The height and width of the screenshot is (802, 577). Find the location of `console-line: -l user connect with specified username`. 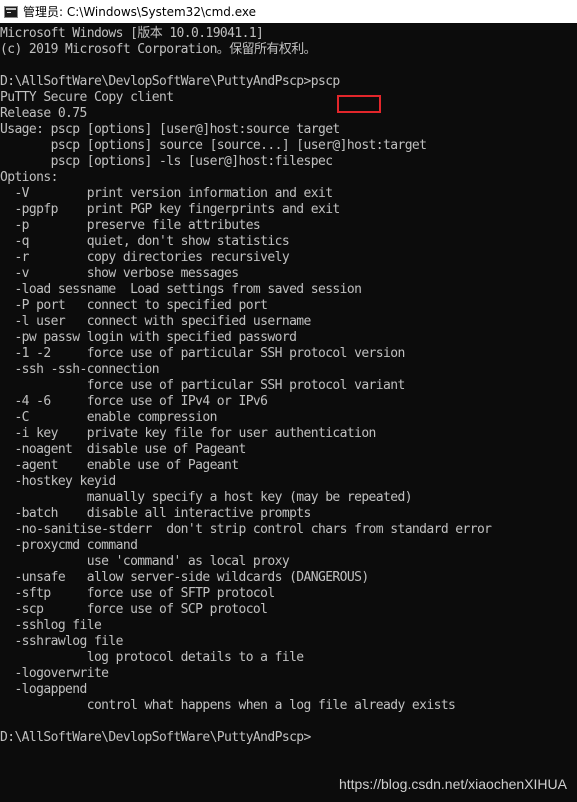

console-line: -l user connect with specified username is located at coordinates (155, 321).